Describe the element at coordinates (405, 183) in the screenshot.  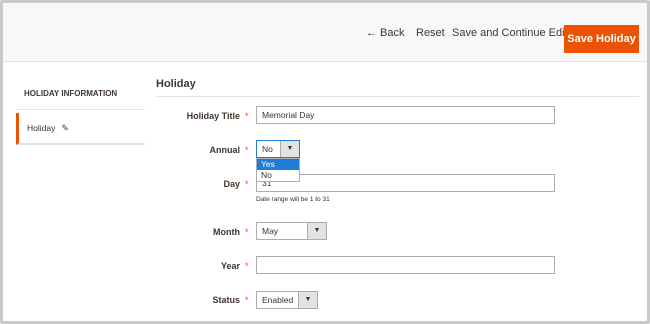
I see `day-input: 31` at that location.